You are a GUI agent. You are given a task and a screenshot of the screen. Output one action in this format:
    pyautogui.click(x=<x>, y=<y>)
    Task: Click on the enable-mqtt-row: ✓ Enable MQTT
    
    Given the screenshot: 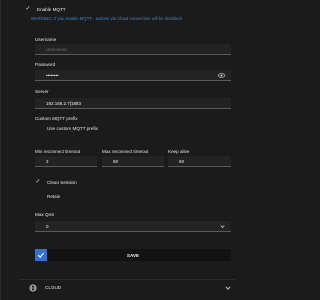 What is the action you would take?
    pyautogui.click(x=142, y=9)
    